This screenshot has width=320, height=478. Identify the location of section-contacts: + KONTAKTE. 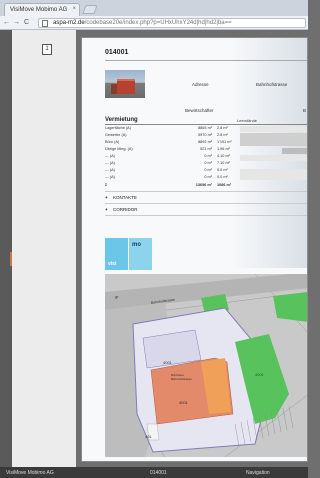
(121, 197).